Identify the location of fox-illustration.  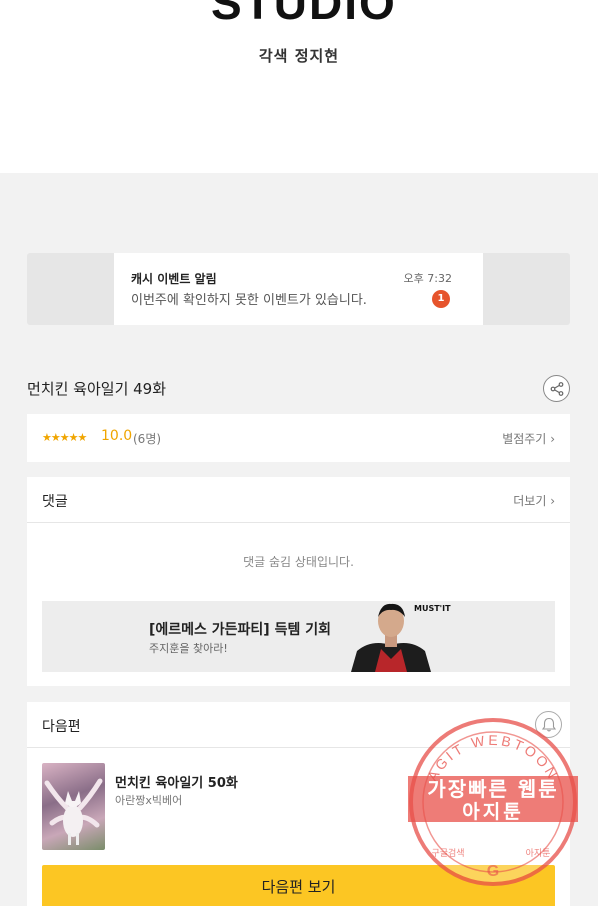
(73, 811).